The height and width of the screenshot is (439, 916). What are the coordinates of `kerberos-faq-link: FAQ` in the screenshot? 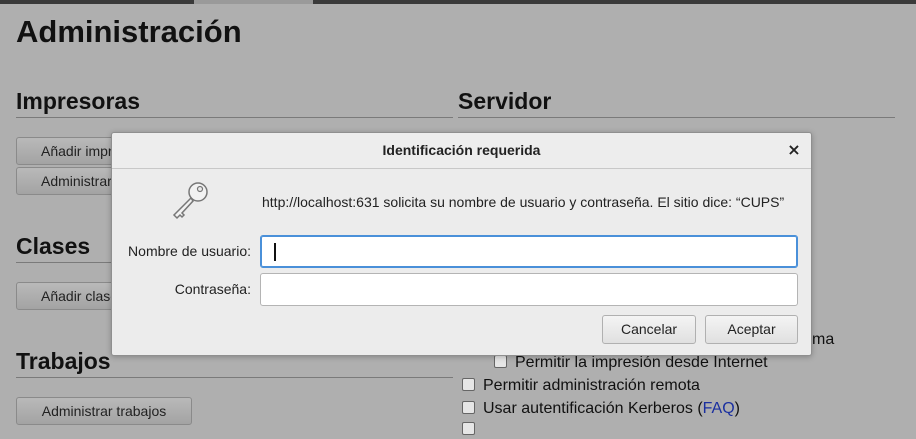 It's located at (719, 408).